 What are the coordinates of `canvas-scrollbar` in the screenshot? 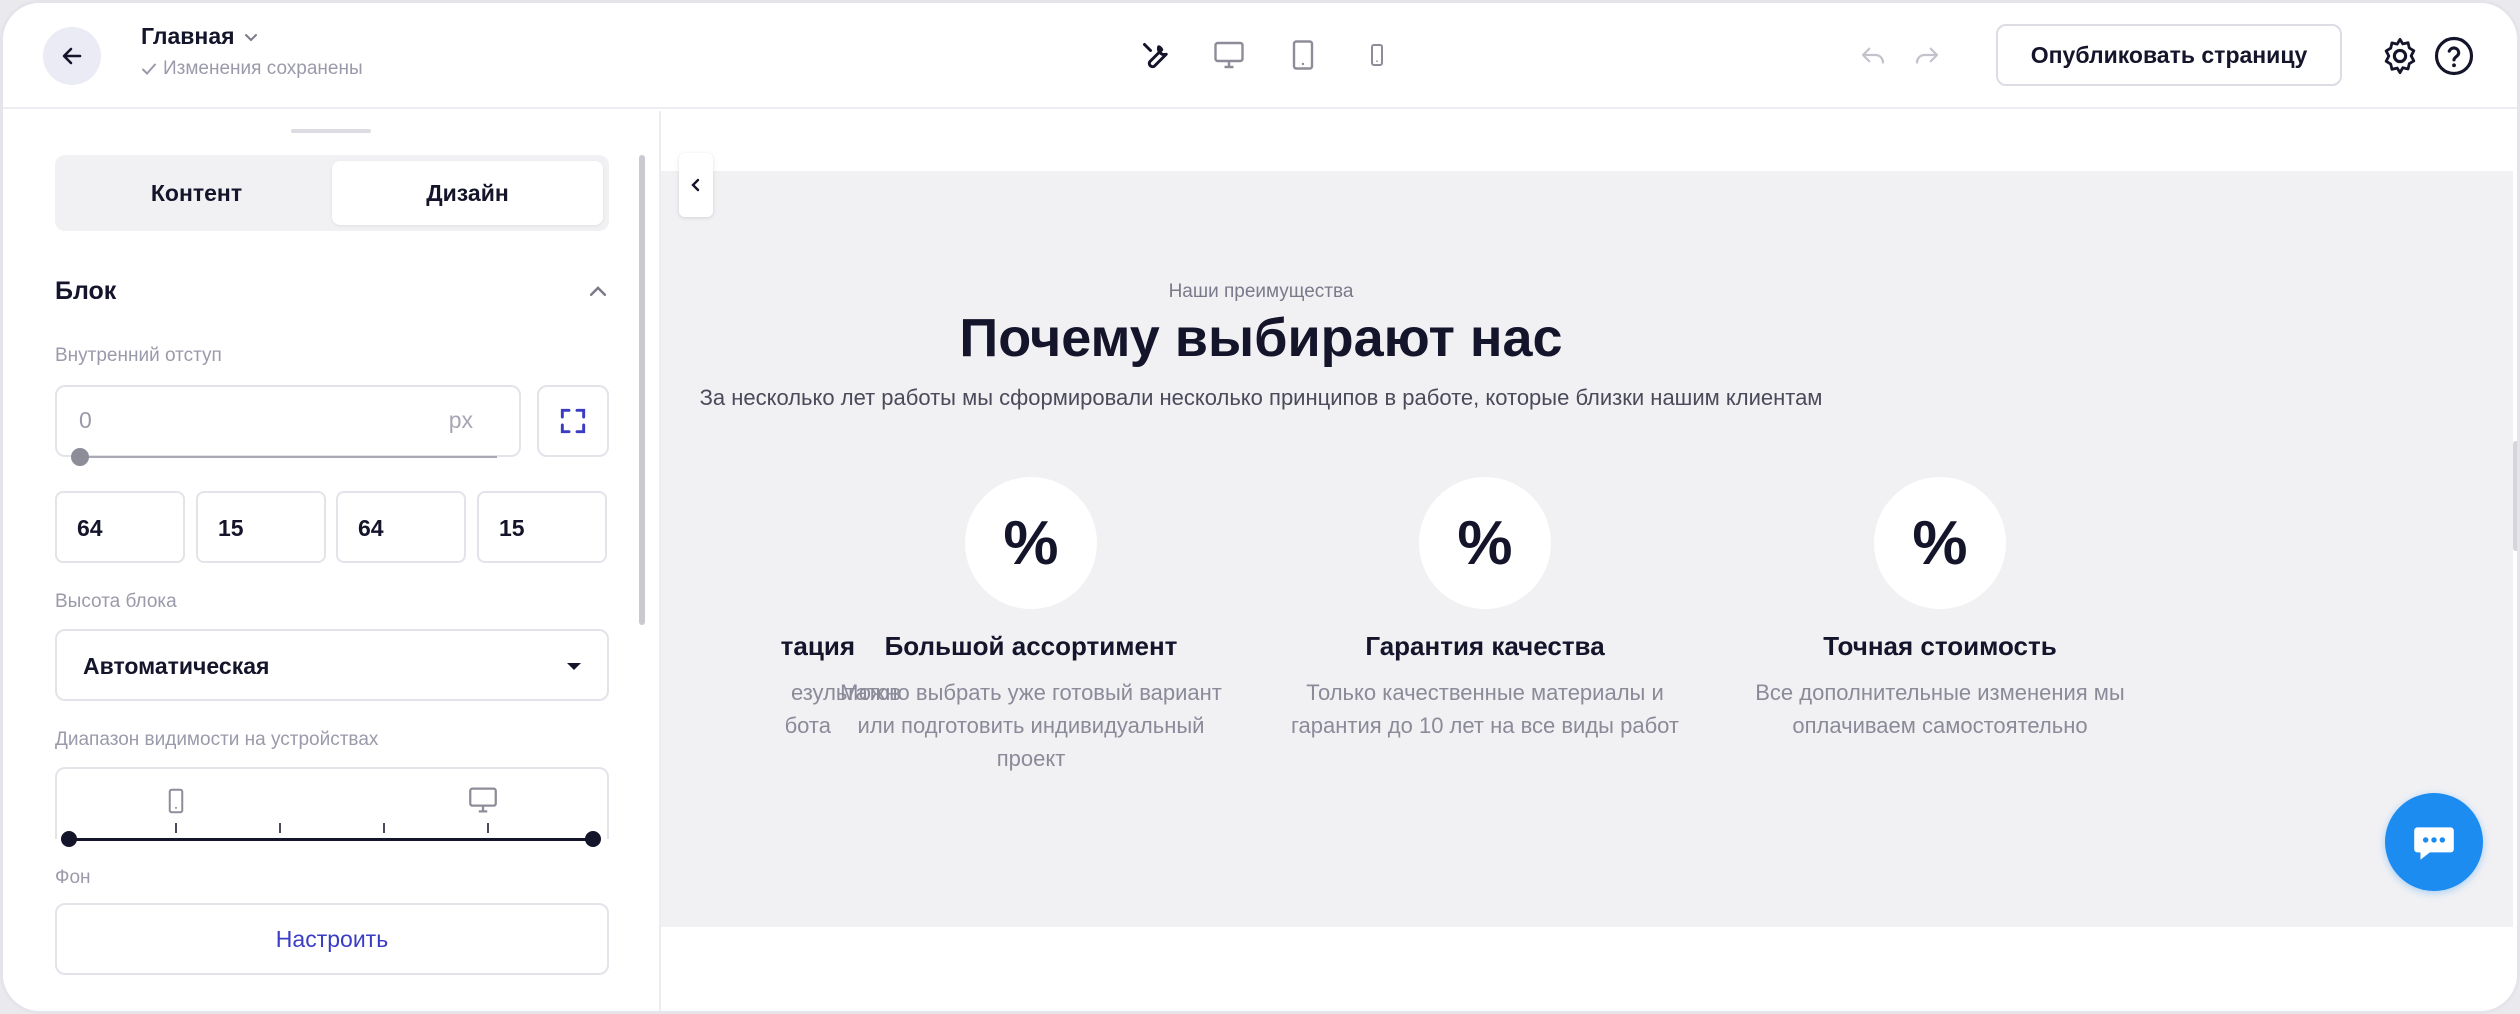 It's located at (2515, 496).